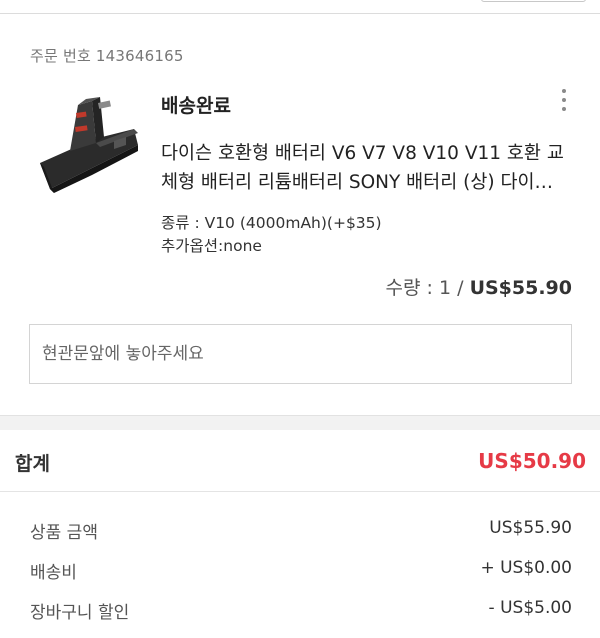  I want to click on battery-product-image, so click(89, 145).